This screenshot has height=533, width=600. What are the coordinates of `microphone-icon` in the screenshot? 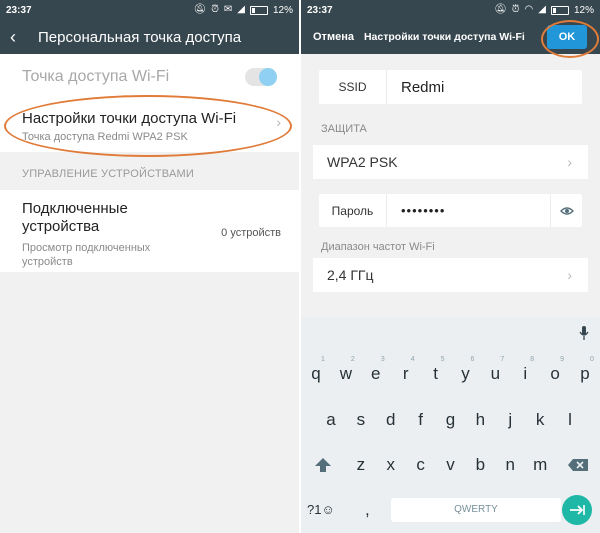 It's located at (584, 335).